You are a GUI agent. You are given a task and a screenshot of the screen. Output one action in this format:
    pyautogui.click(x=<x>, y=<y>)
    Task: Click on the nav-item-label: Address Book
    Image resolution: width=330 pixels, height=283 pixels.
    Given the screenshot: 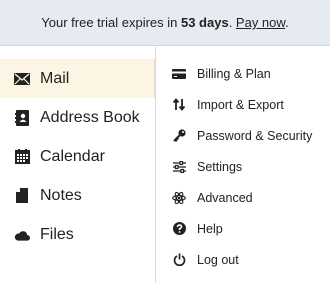 What is the action you would take?
    pyautogui.click(x=90, y=117)
    